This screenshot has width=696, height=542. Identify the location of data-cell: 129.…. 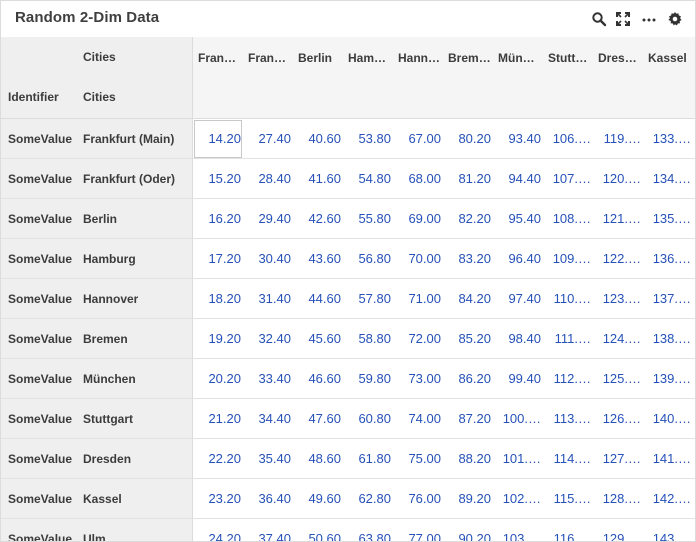
(618, 530).